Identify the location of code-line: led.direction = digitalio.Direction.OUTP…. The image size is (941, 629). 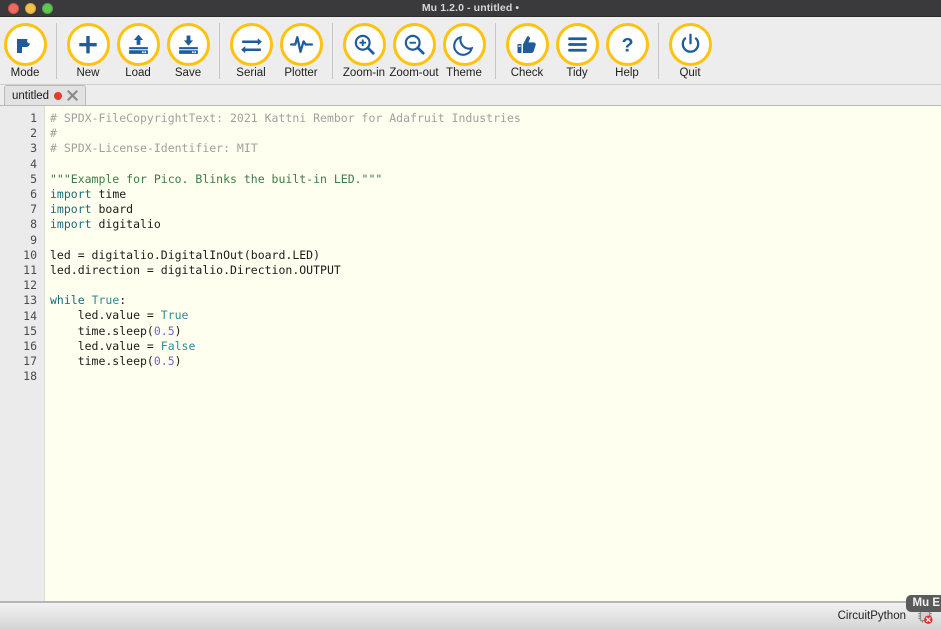
(495, 270).